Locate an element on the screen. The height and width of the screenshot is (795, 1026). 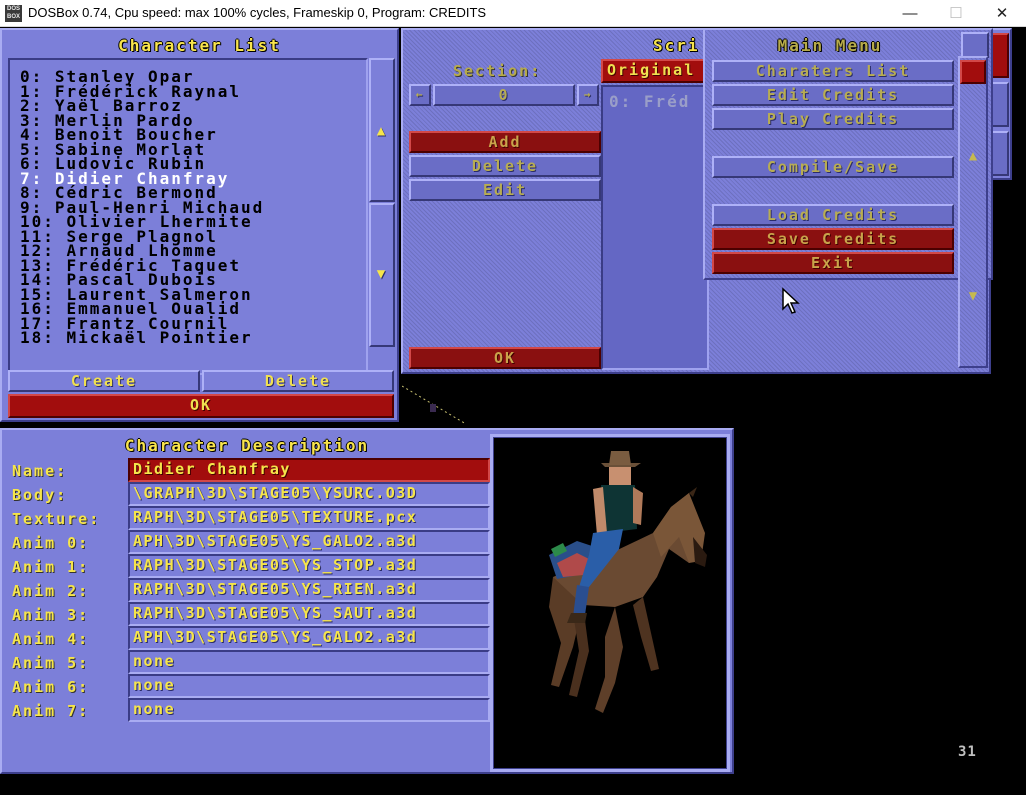
texture-field: RAPH\3D\STAGE05\TEXTURE.pcx is located at coordinates (309, 518).